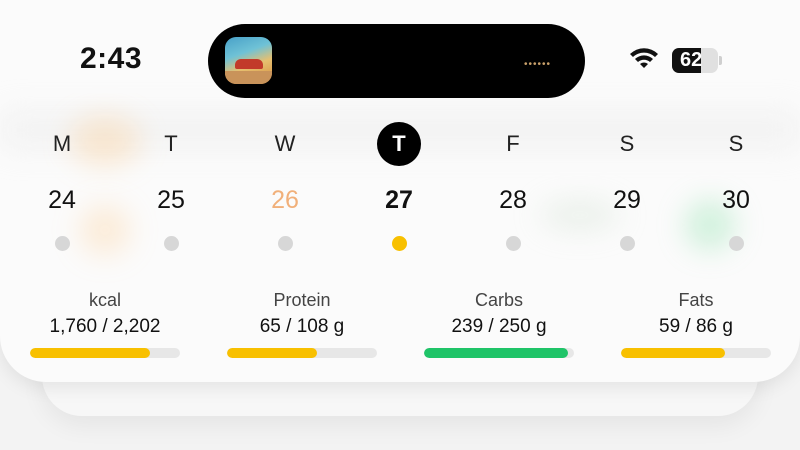 The image size is (800, 450). I want to click on dynamic-island: ••••••, so click(396, 61).